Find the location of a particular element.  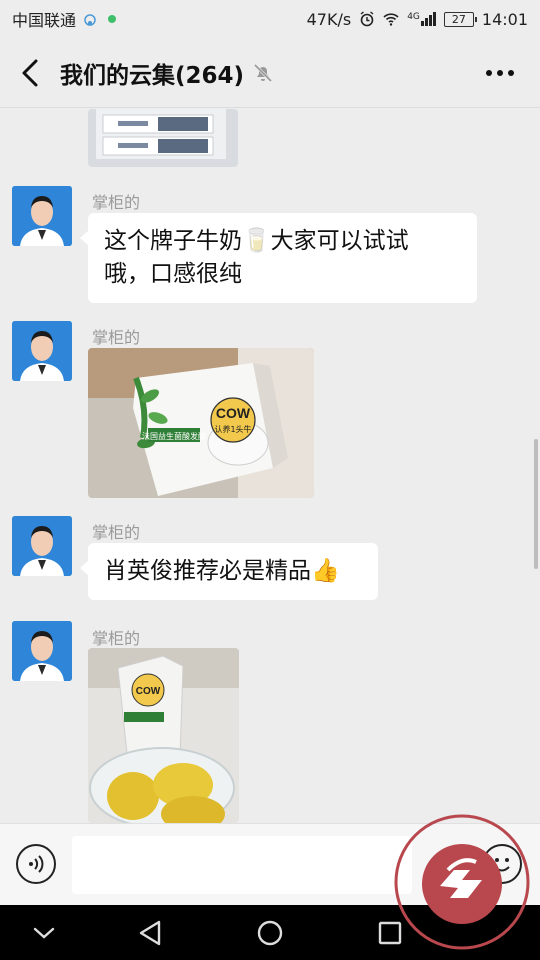

product-photo: COW is located at coordinates (163, 735).